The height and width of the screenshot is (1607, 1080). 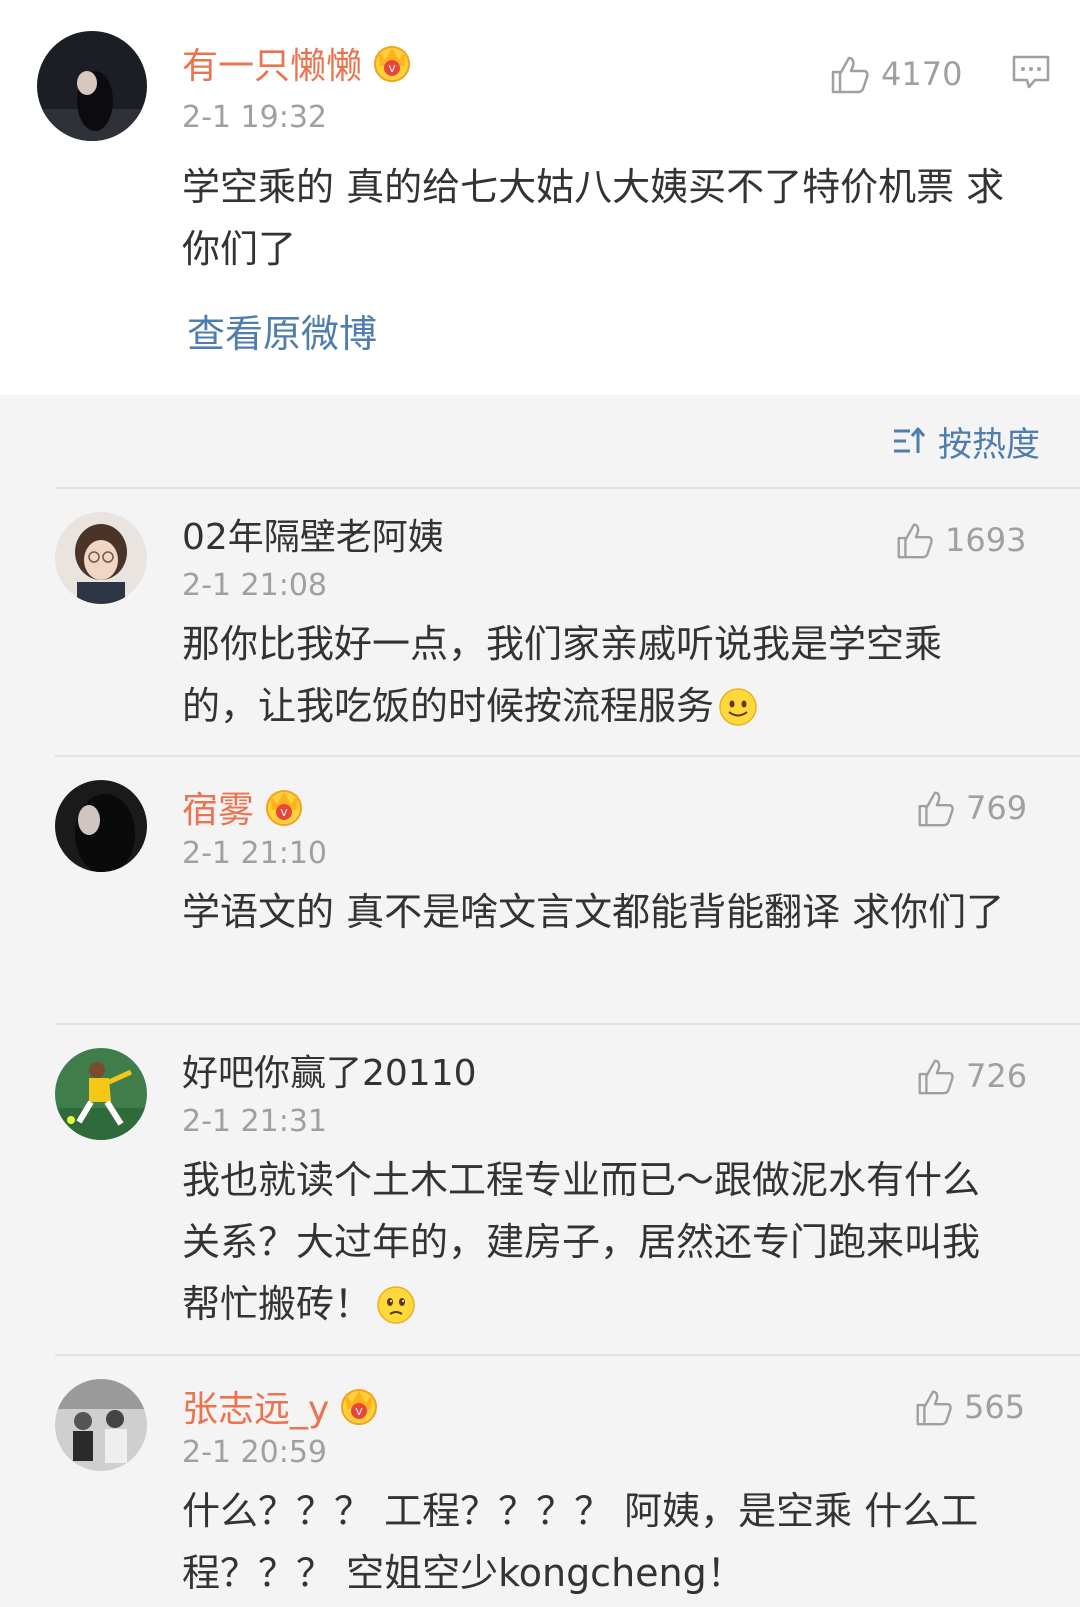 I want to click on username-text: 宿雾, so click(x=218, y=810).